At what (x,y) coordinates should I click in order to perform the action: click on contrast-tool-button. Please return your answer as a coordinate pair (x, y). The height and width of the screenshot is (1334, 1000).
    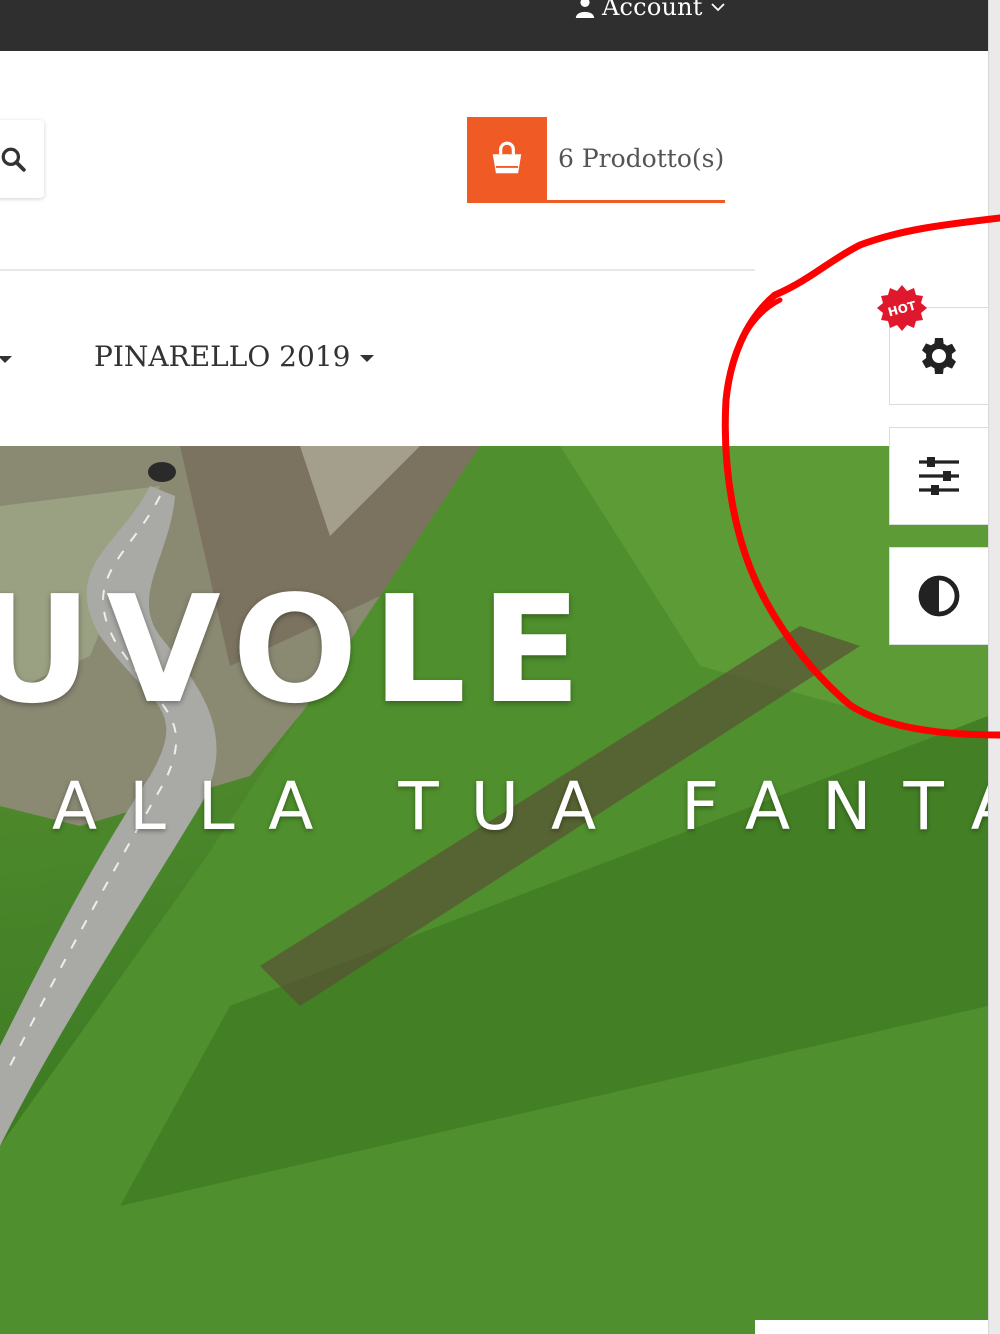
    Looking at the image, I should click on (939, 596).